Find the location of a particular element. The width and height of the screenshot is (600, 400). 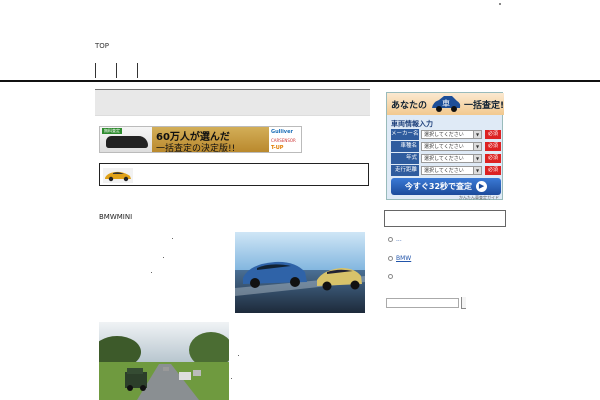

bmw-photo is located at coordinates (300, 272).